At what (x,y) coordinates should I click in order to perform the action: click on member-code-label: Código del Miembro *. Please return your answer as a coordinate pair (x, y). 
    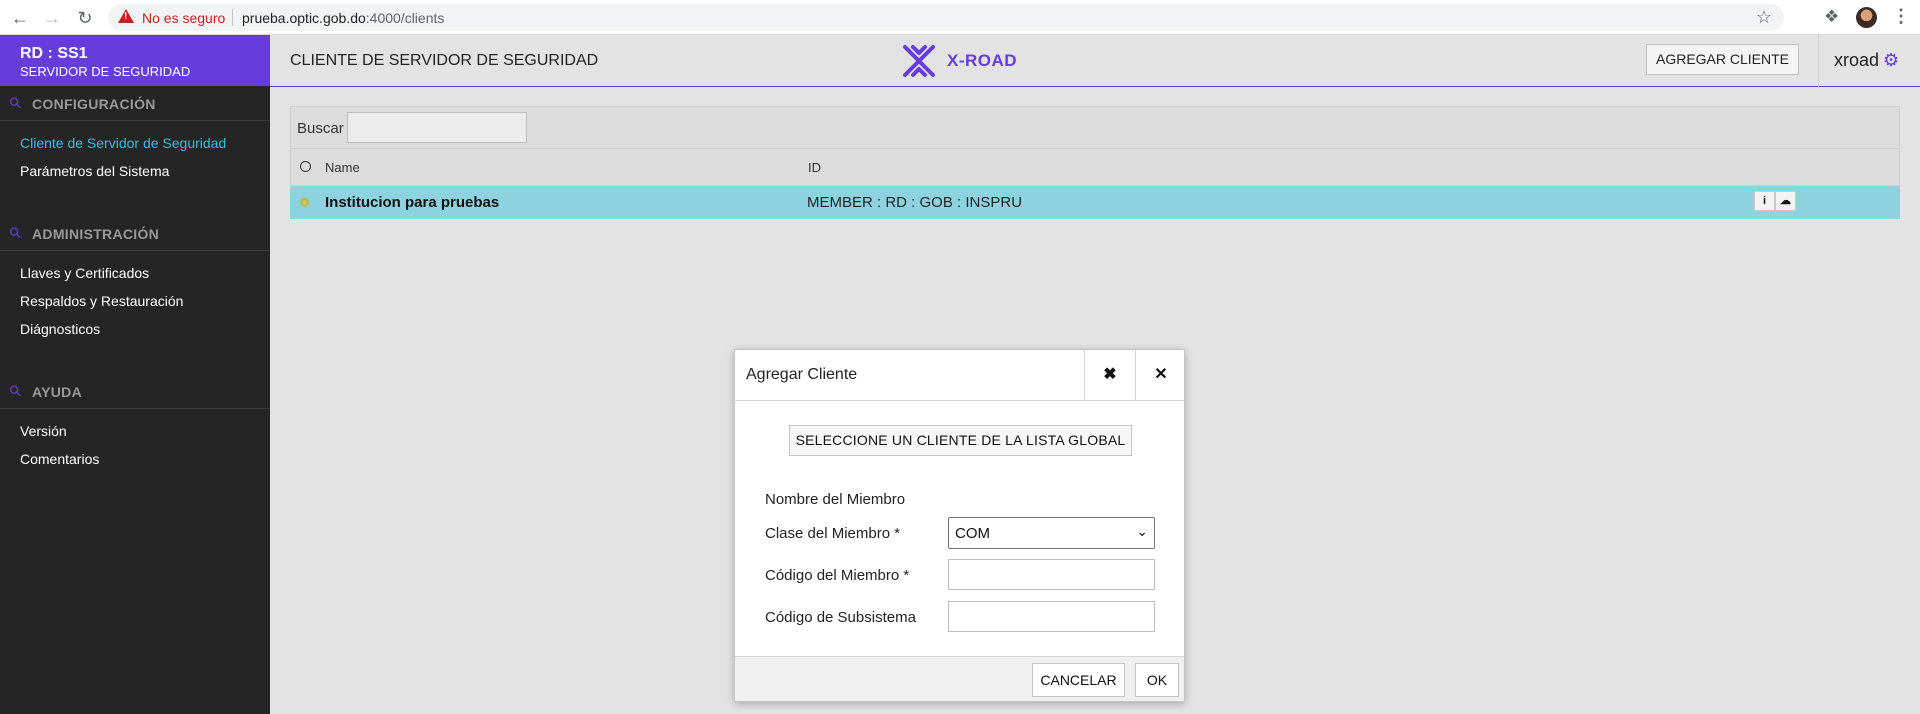
    Looking at the image, I should click on (837, 575).